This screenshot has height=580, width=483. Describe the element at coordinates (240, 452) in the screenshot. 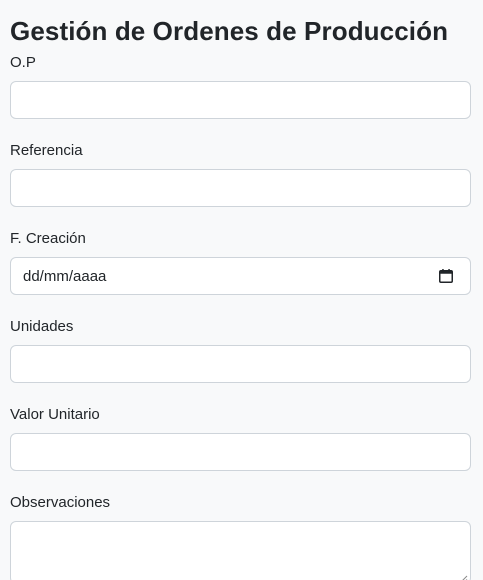

I see `valor-unitario-input` at that location.